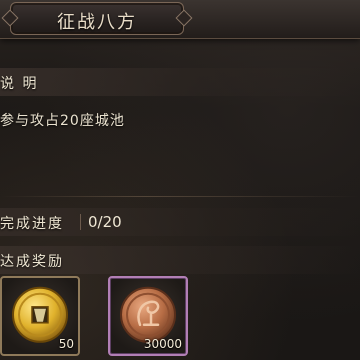 The width and height of the screenshot is (360, 360). I want to click on copper-coin-icon, so click(148, 314).